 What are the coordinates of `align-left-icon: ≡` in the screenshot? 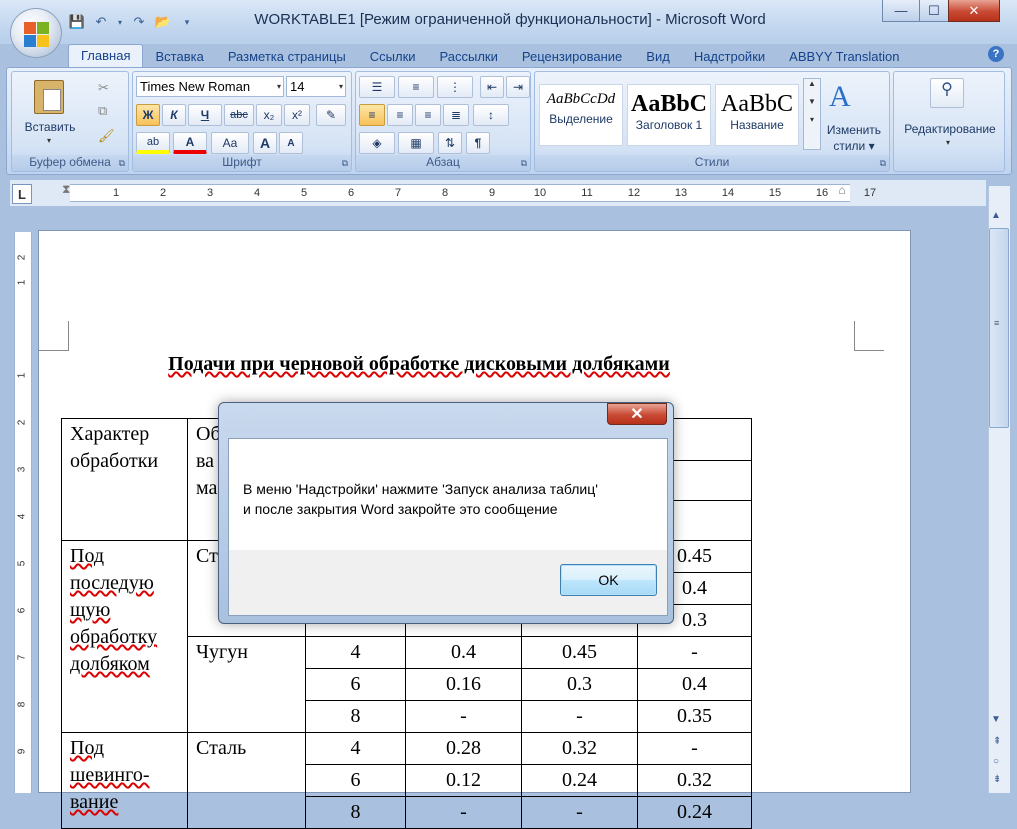 It's located at (372, 115).